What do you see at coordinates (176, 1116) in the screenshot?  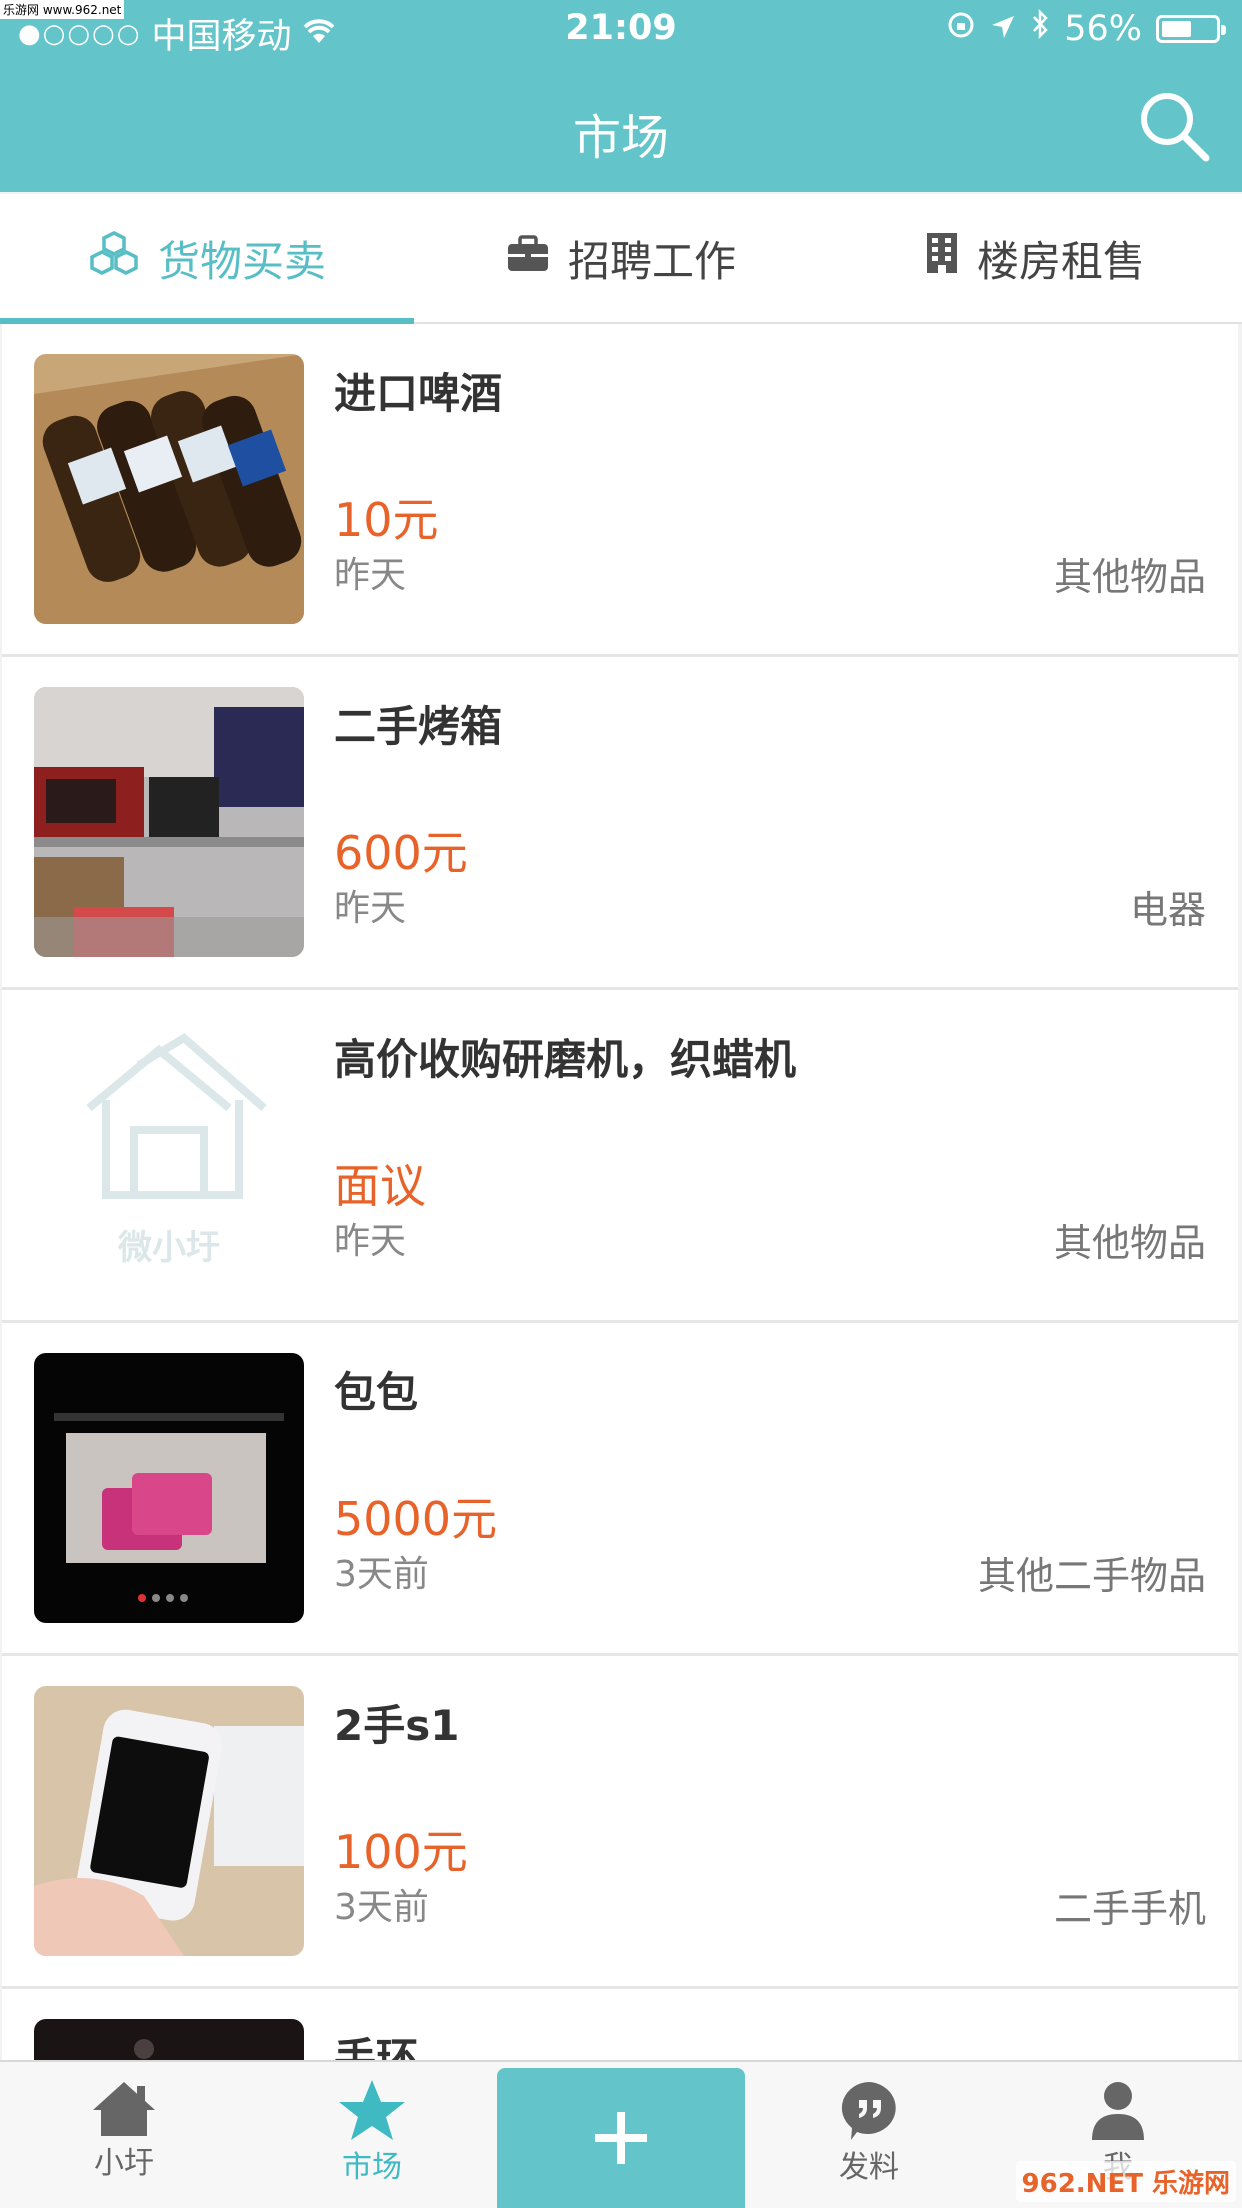 I see `house-placeholder-icon` at bounding box center [176, 1116].